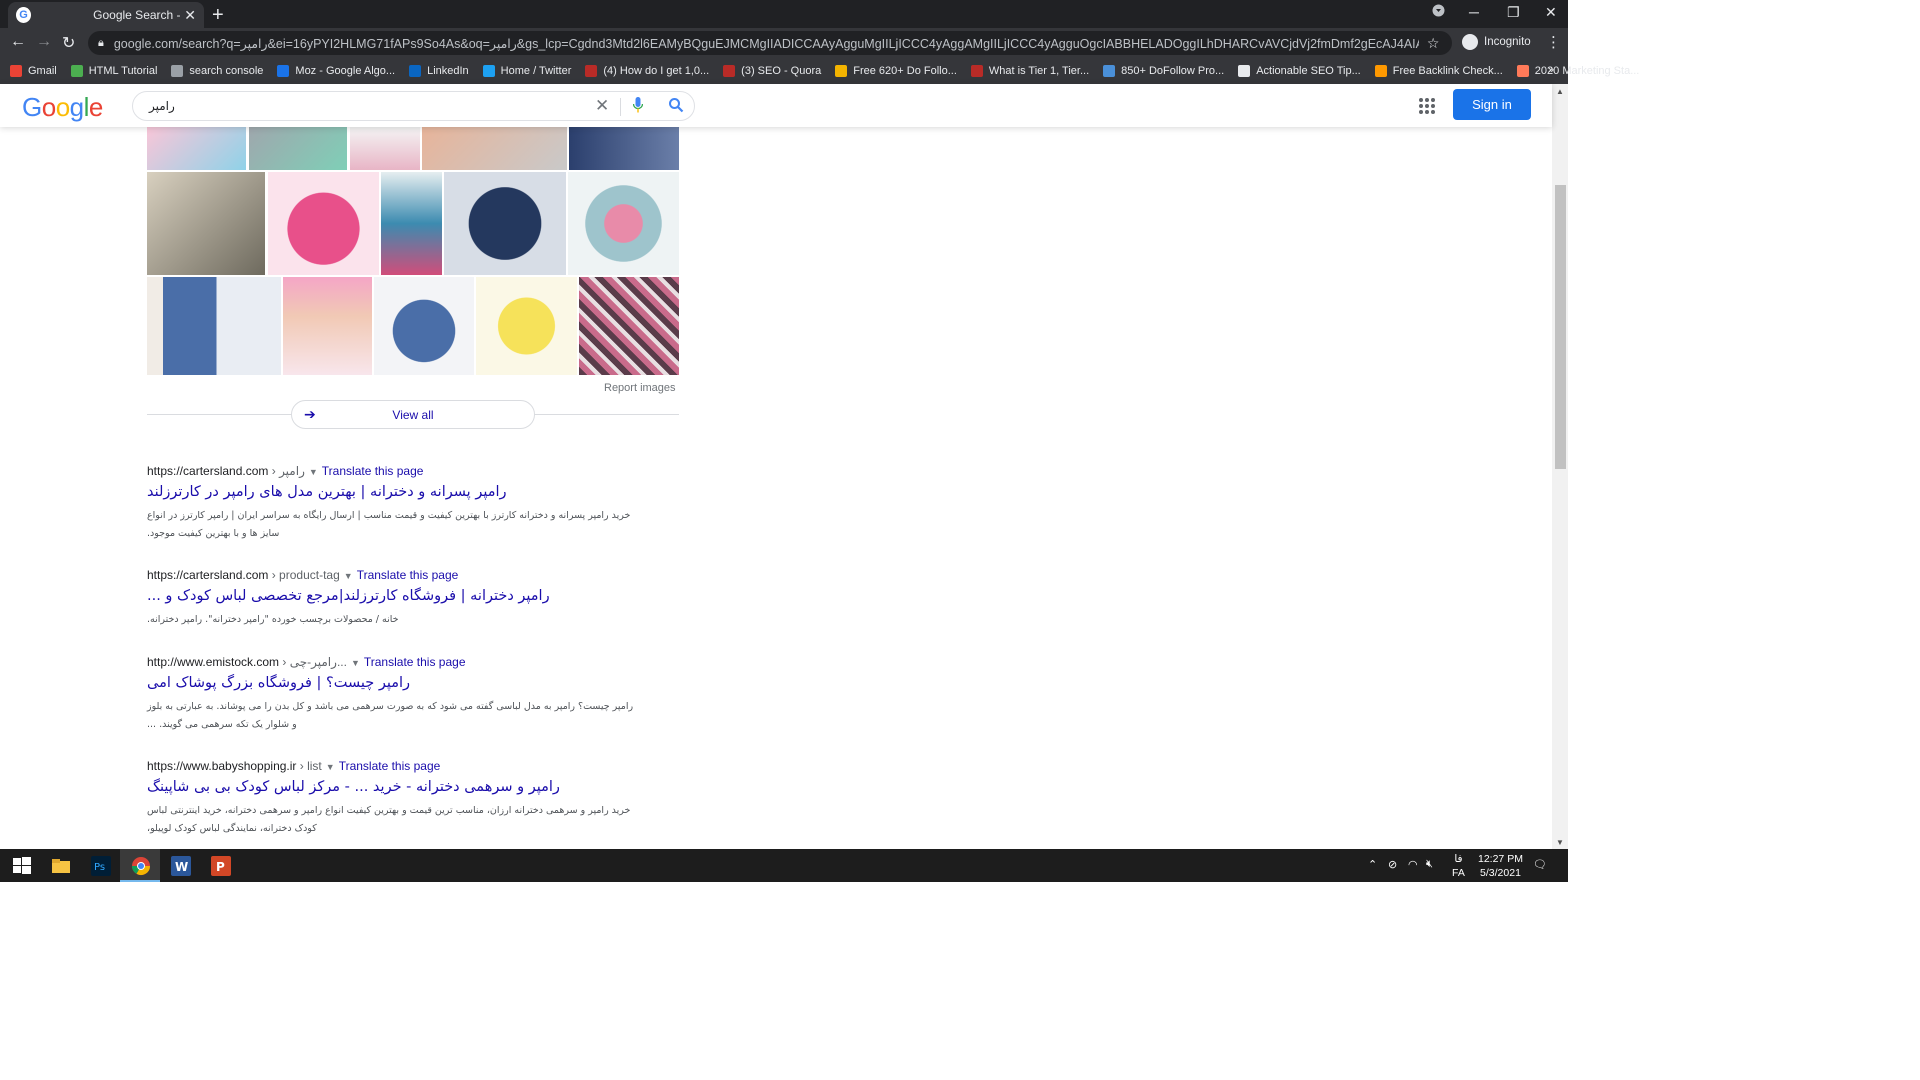  What do you see at coordinates (309, 766) in the screenshot?
I see `result-path: › list` at bounding box center [309, 766].